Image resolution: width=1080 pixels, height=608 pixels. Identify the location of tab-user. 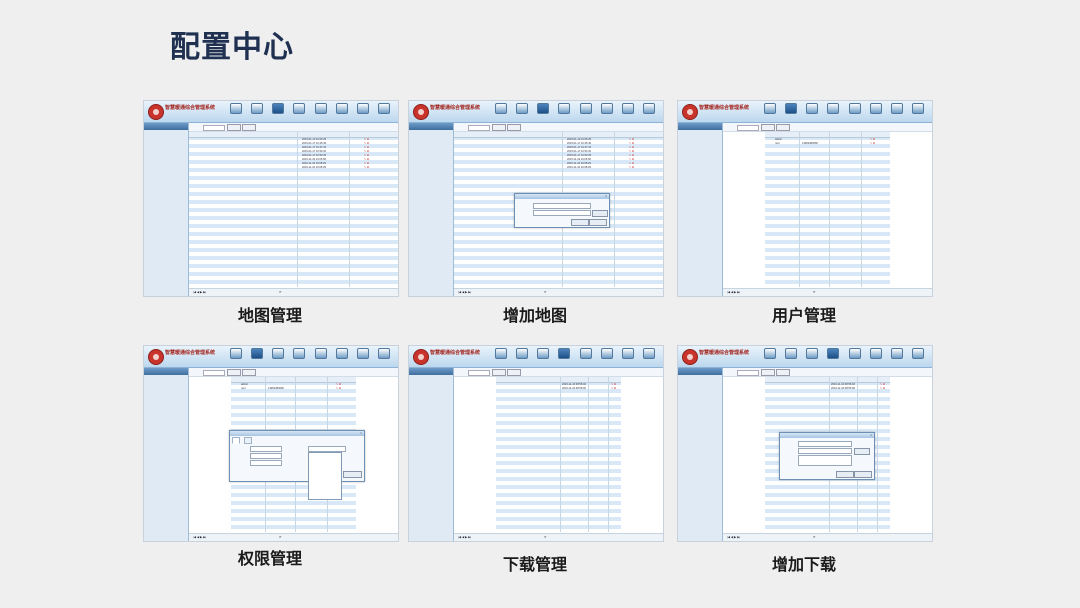
(236, 440).